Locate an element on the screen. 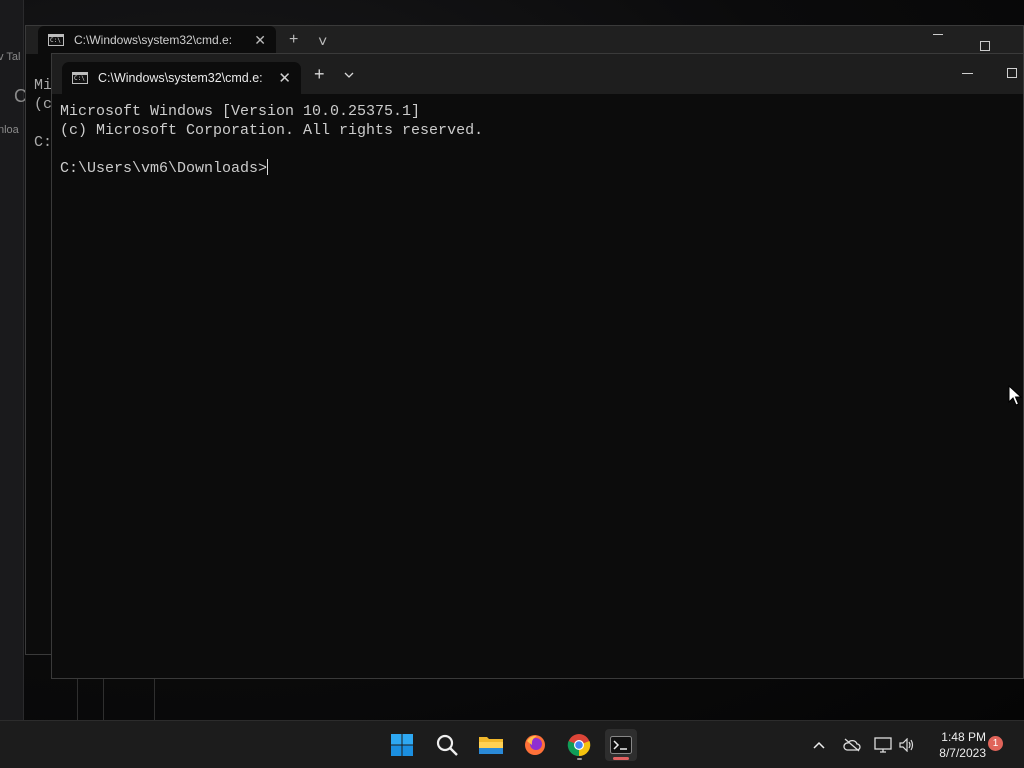  desktop-fragment-label: nloa is located at coordinates (9, 130).